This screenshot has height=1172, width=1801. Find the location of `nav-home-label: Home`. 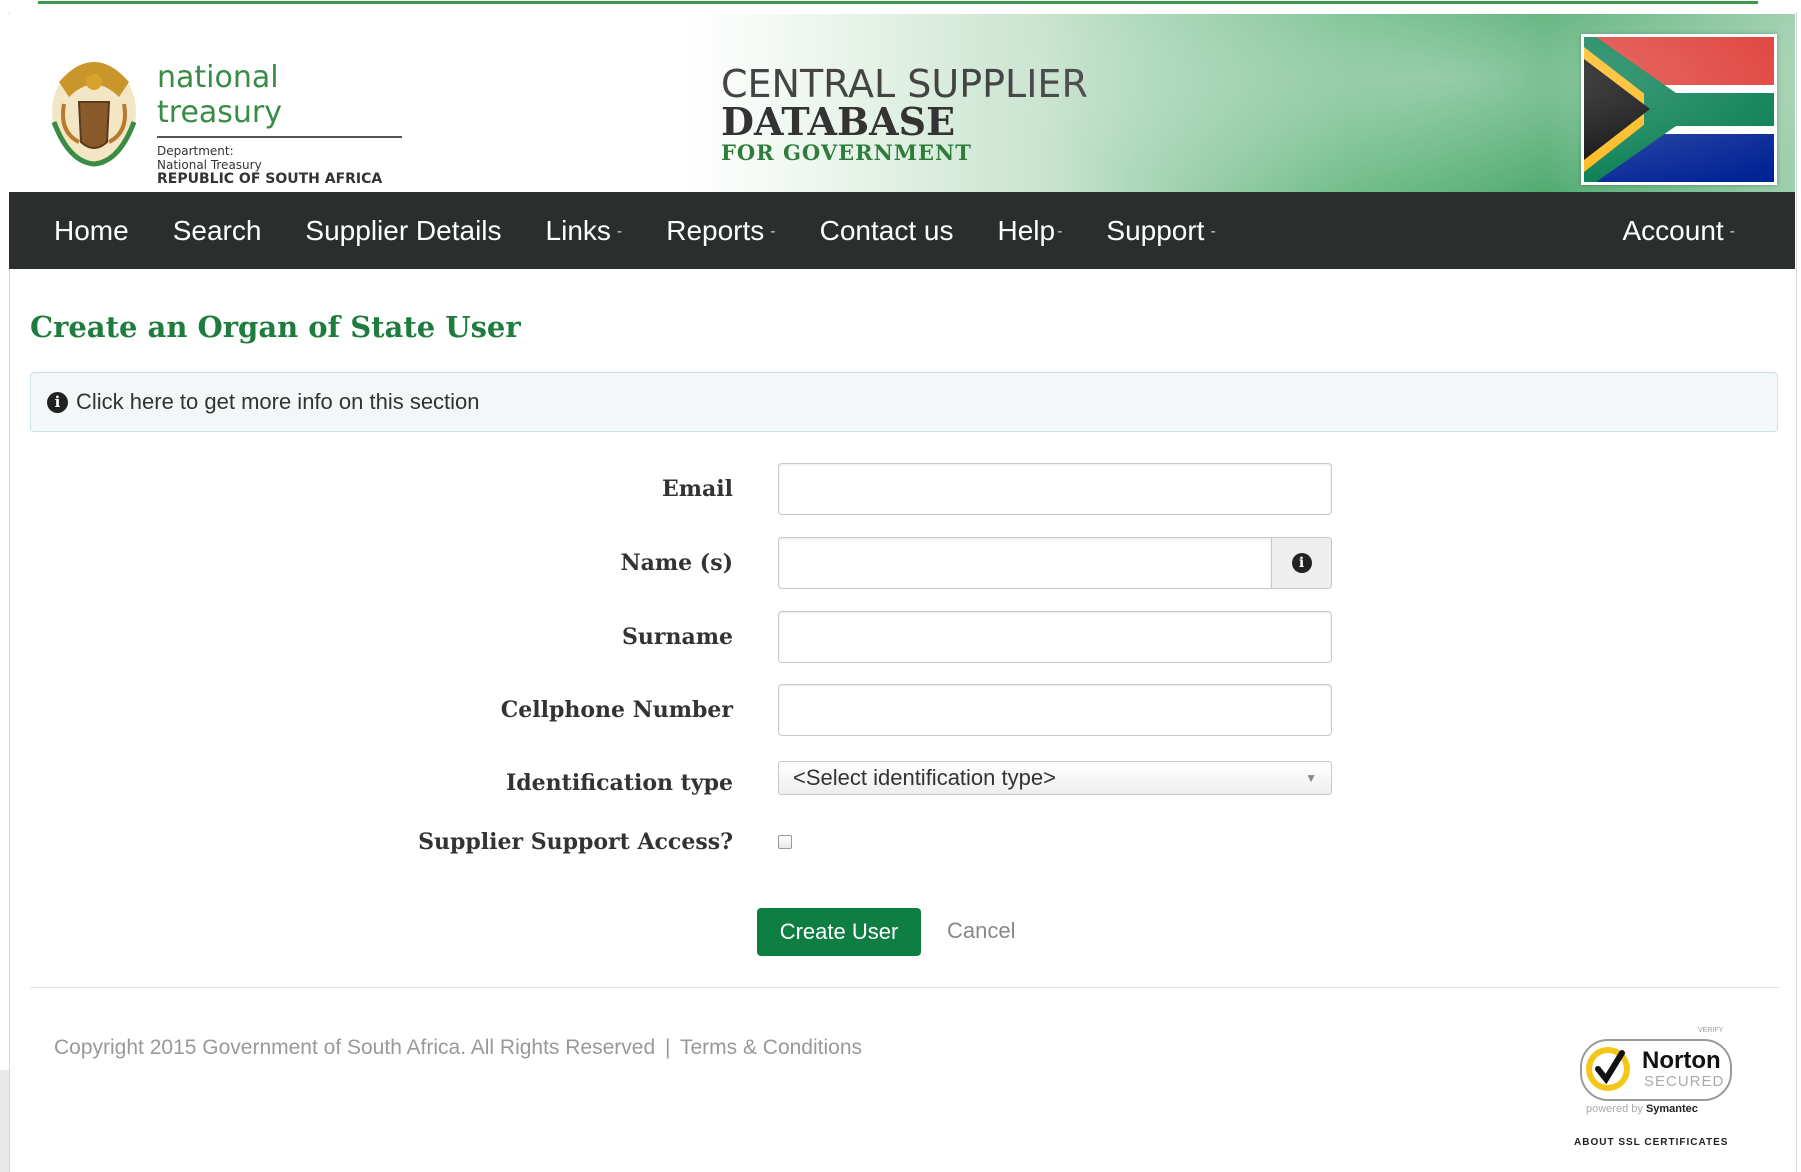

nav-home-label: Home is located at coordinates (91, 230).